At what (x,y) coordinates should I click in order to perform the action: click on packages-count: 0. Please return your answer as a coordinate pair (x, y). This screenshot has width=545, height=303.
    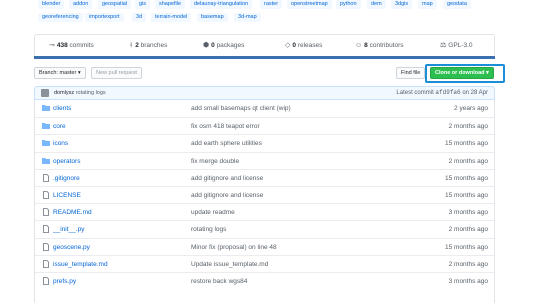
    Looking at the image, I should click on (213, 45).